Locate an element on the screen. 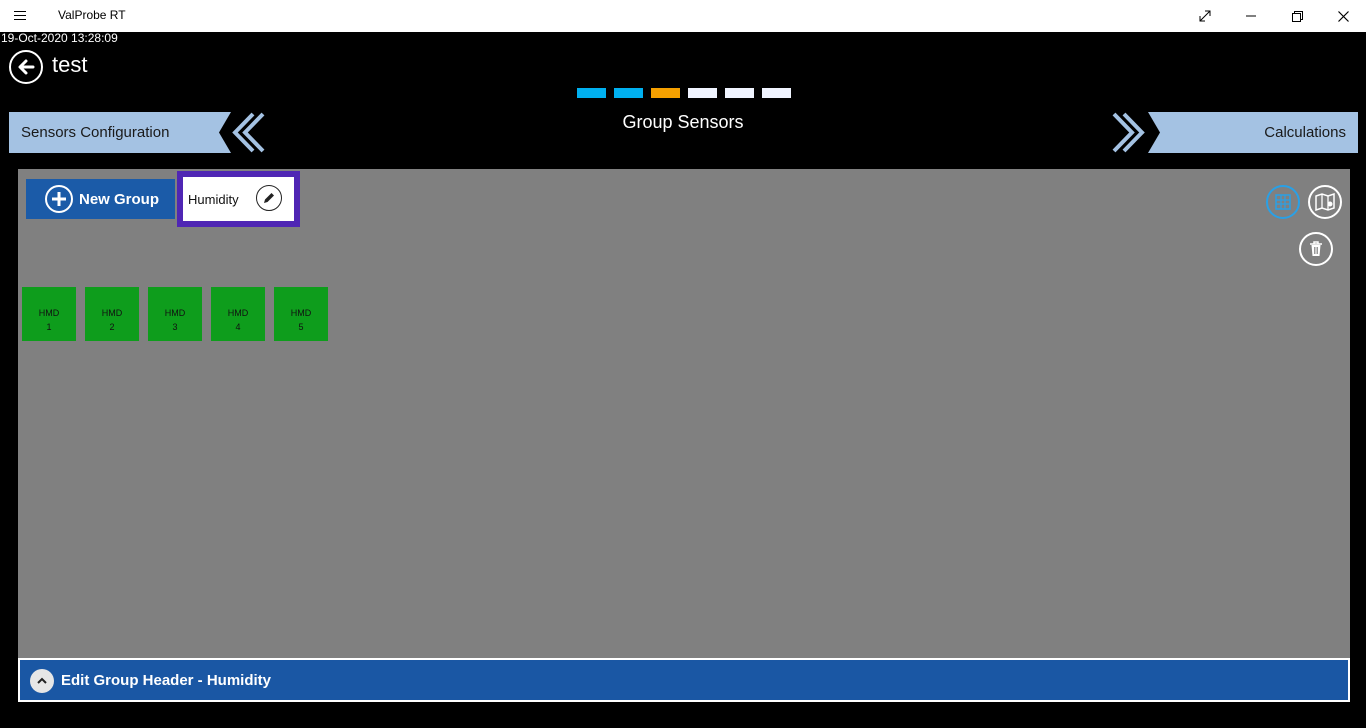  new-group-button: New Group is located at coordinates (100, 199).